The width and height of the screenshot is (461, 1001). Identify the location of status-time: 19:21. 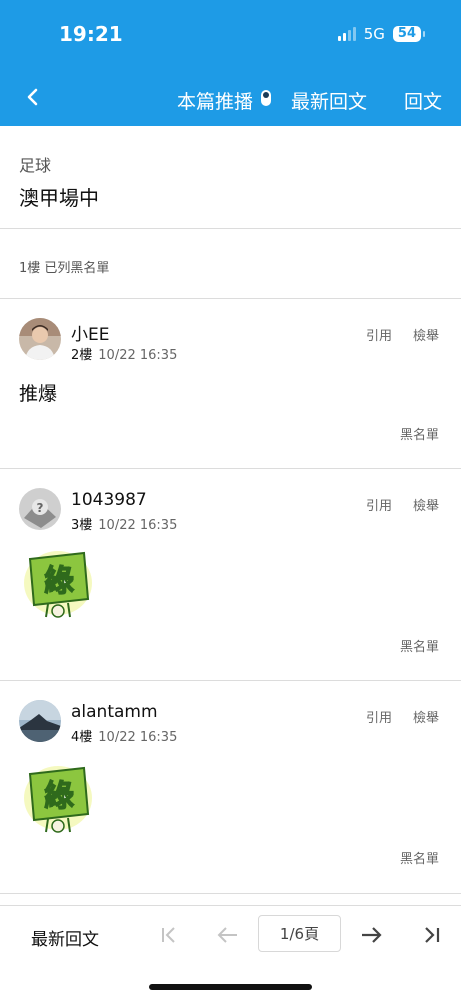
(91, 34).